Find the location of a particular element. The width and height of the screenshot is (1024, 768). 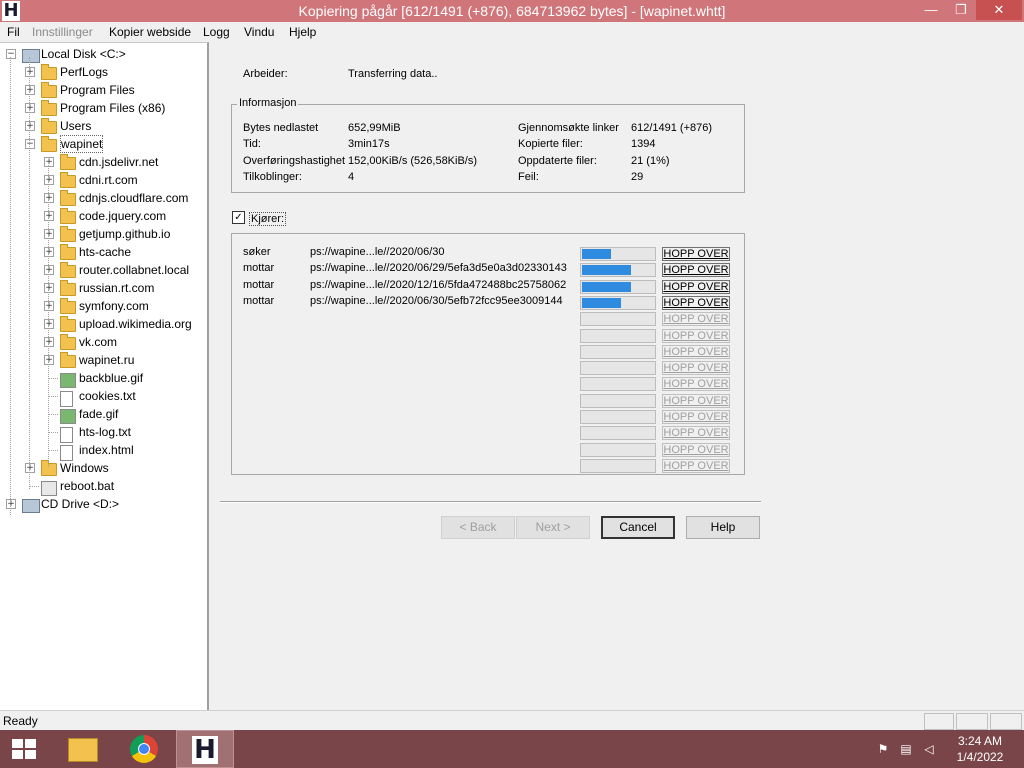

image-file-icon is located at coordinates (68, 416).